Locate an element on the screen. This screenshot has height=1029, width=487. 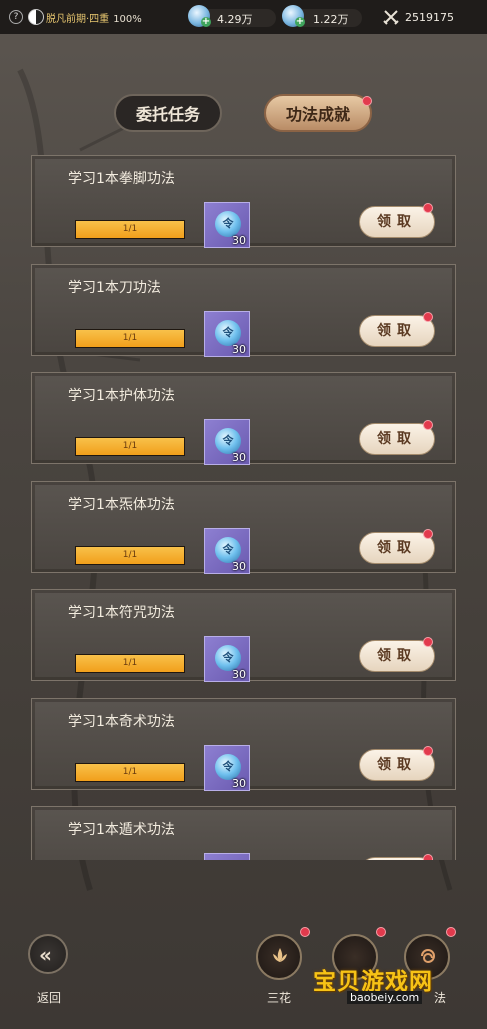
list-item: 学习1本奇术功法 1/1 令 30 领取 is located at coordinates (243, 744).